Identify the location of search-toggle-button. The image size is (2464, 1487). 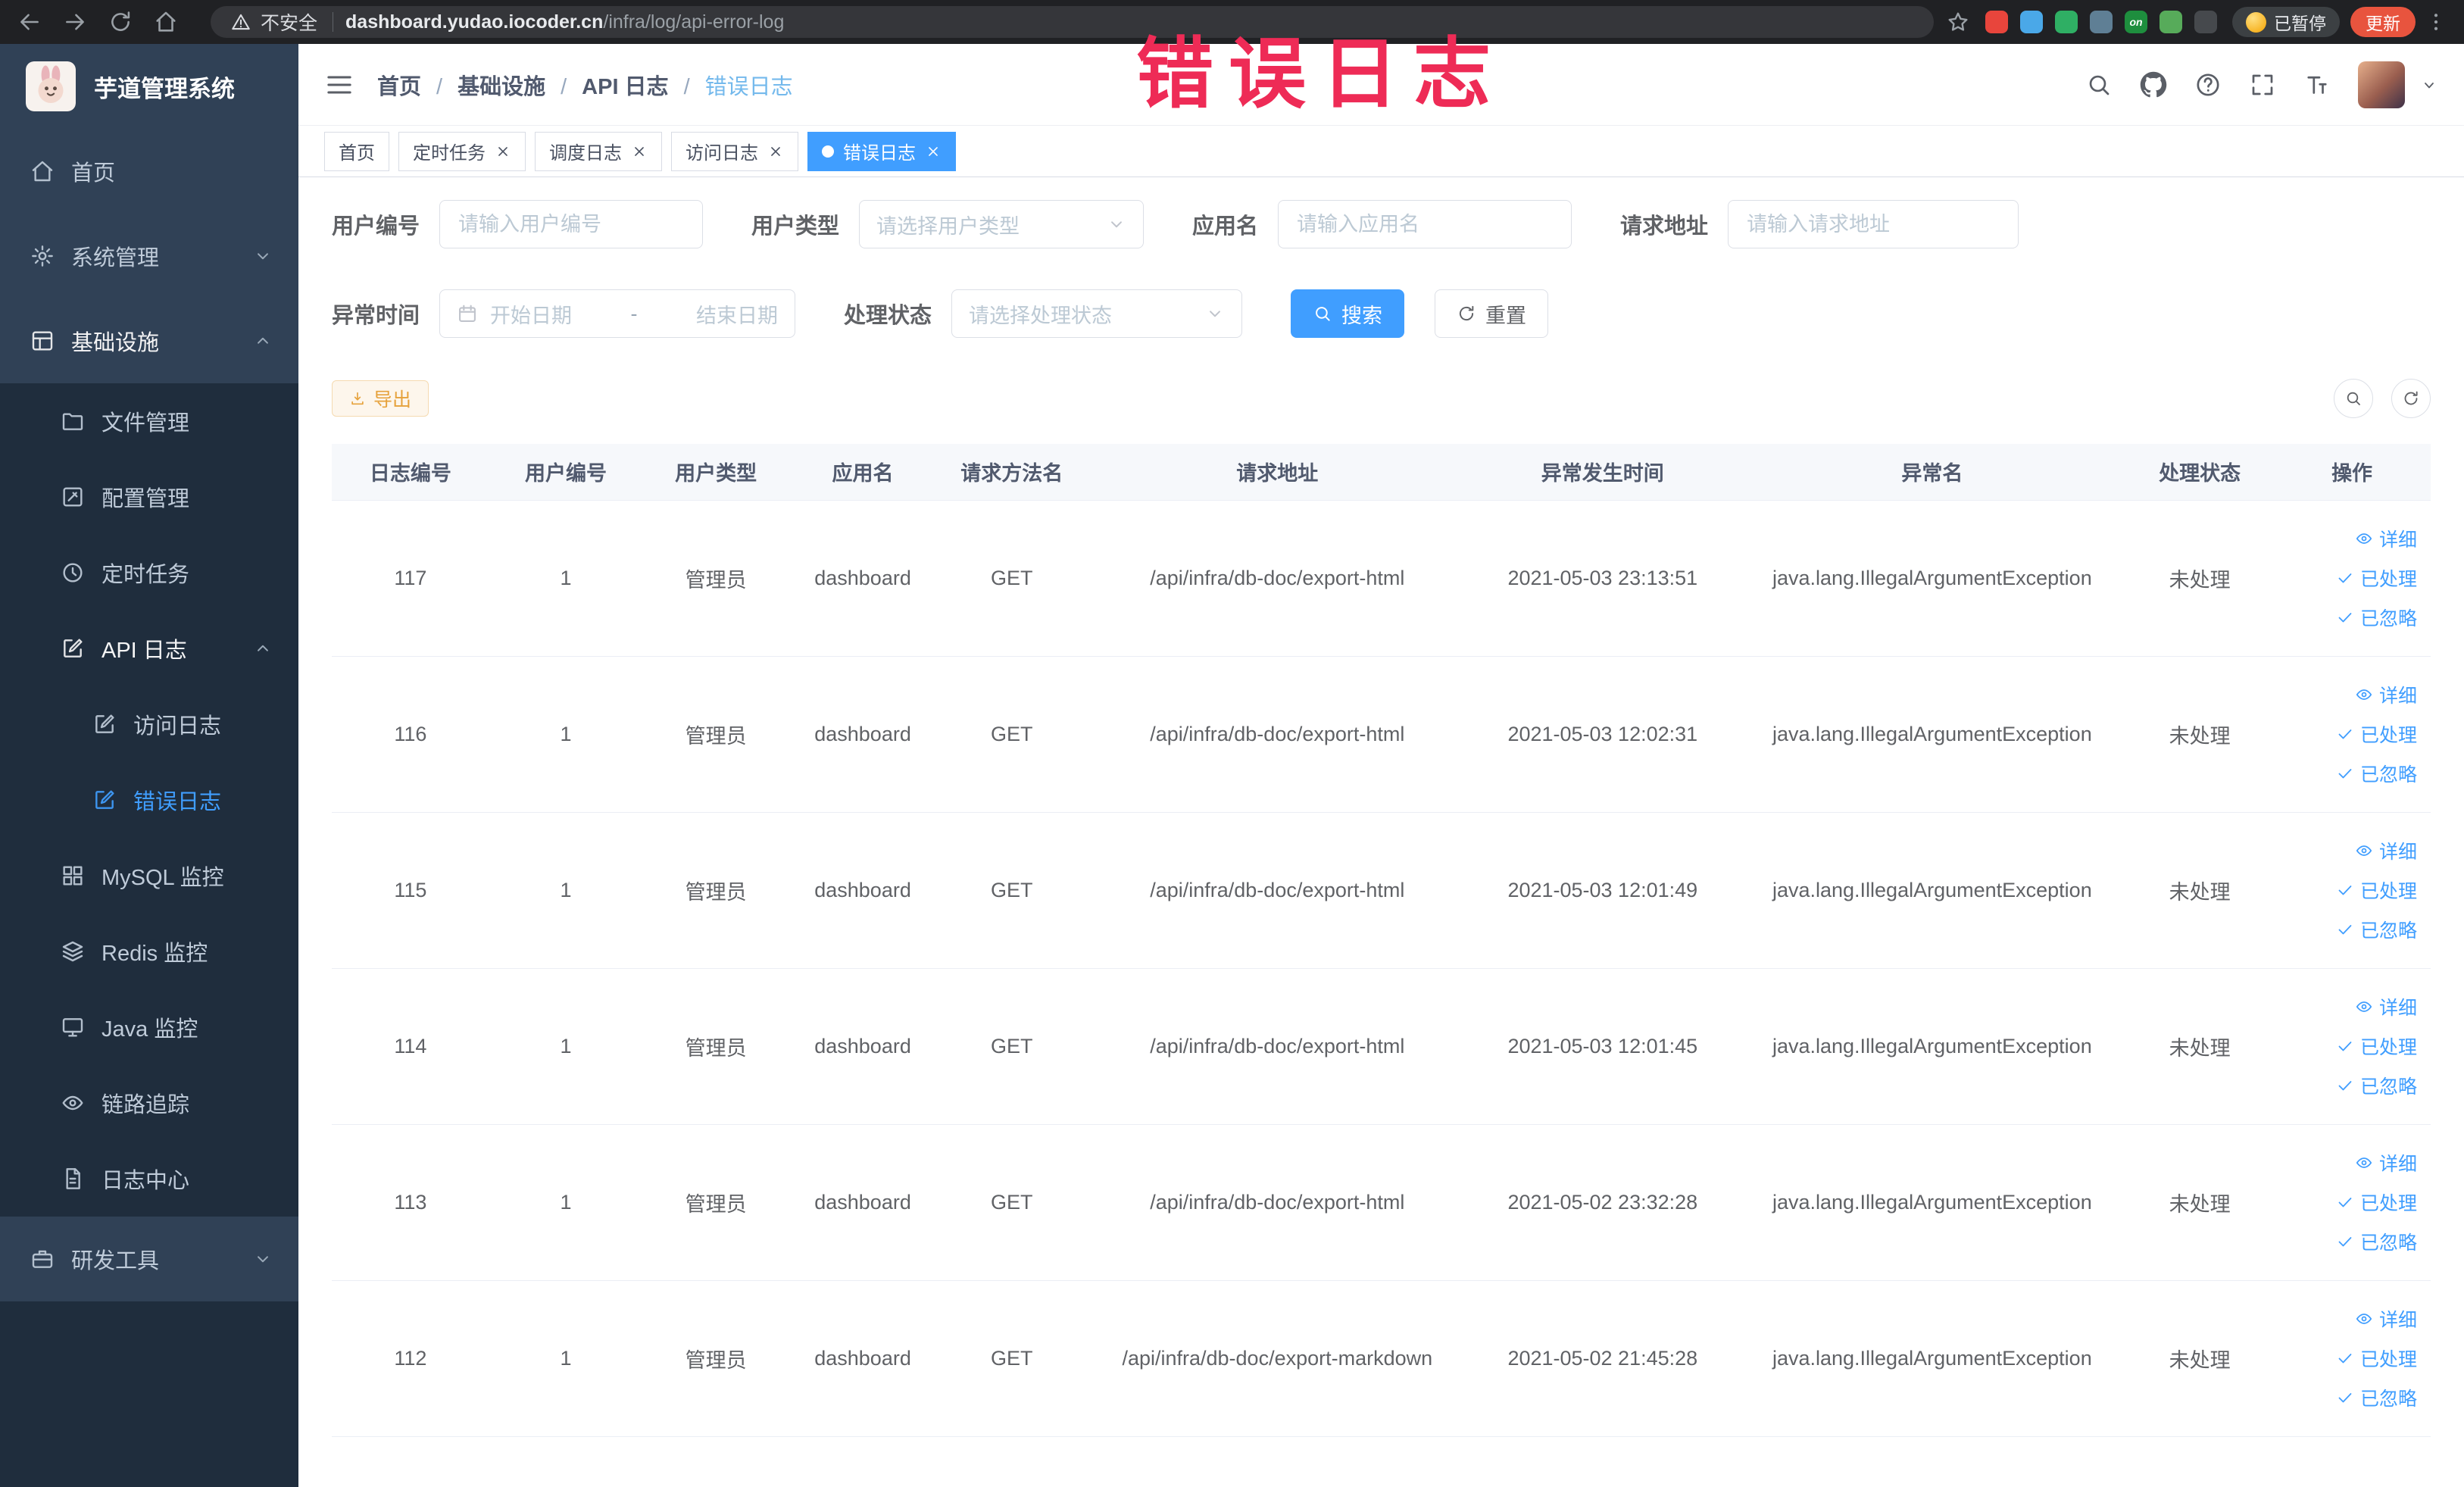
(2353, 398).